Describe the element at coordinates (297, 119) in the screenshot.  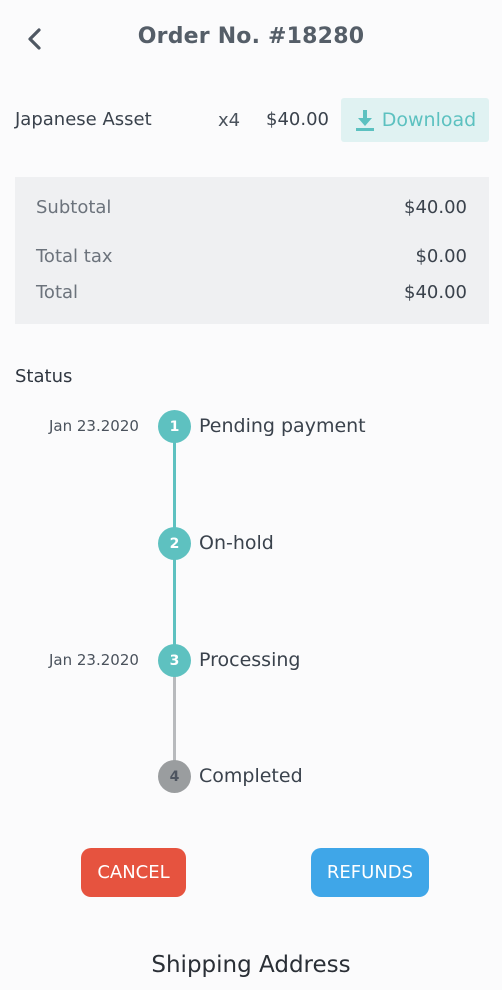
I see `item-price: $40.00` at that location.